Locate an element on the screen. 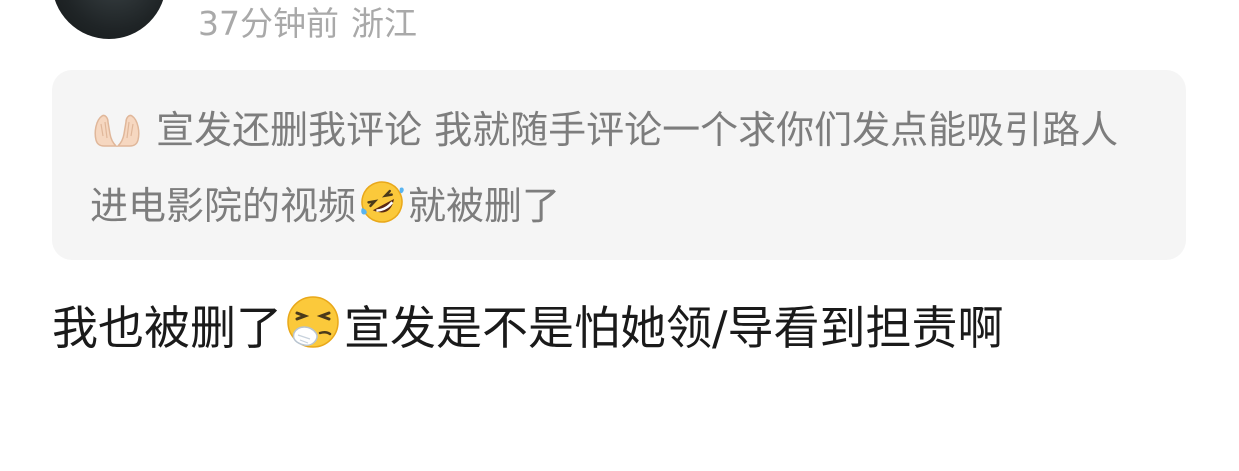 The height and width of the screenshot is (471, 1239). comment-meta: 37分钟前 浙江 is located at coordinates (313, 24).